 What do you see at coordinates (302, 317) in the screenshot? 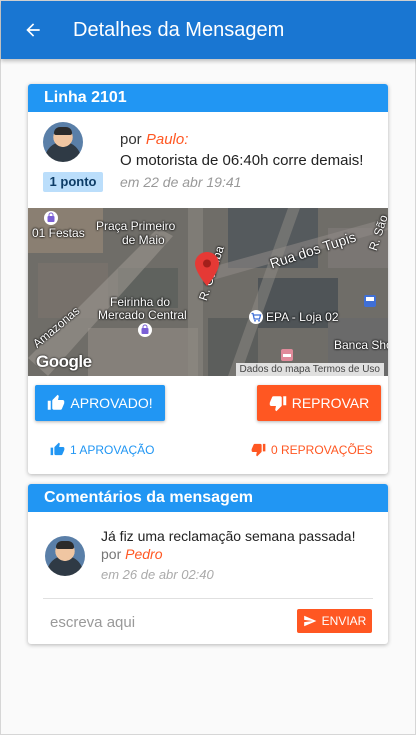
I see `map-label-epa: EPA - Loja 02` at bounding box center [302, 317].